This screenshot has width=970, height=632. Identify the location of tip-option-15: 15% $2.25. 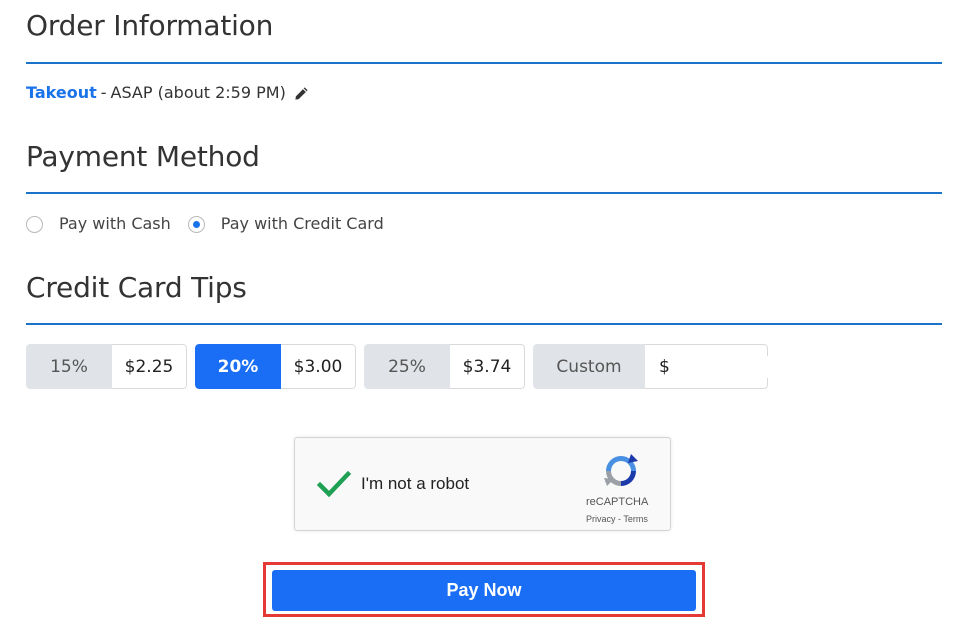
(106, 366).